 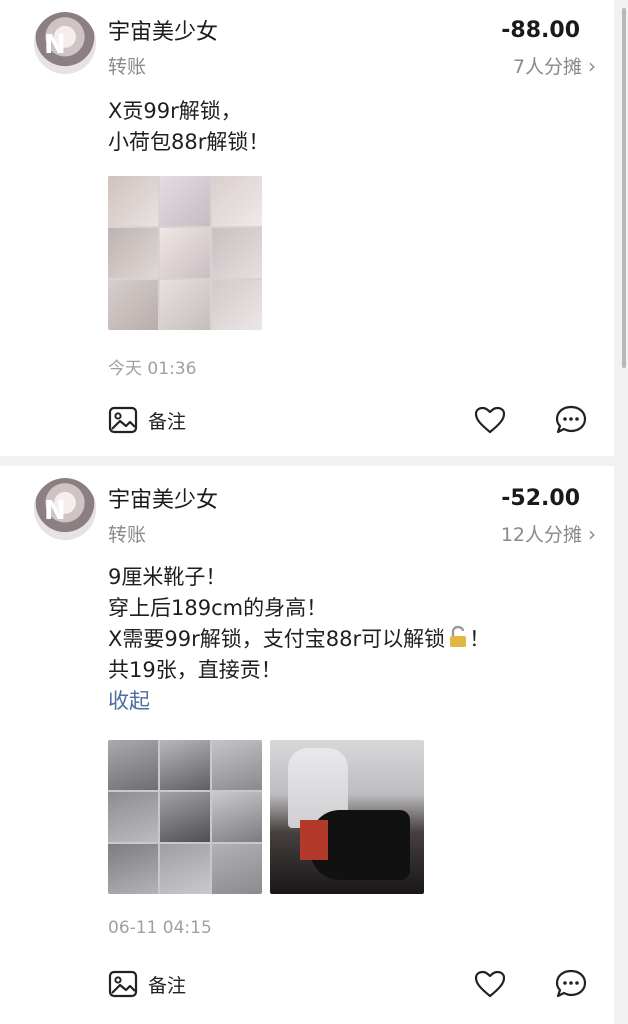 What do you see at coordinates (547, 67) in the screenshot?
I see `split-label: 7人分摊` at bounding box center [547, 67].